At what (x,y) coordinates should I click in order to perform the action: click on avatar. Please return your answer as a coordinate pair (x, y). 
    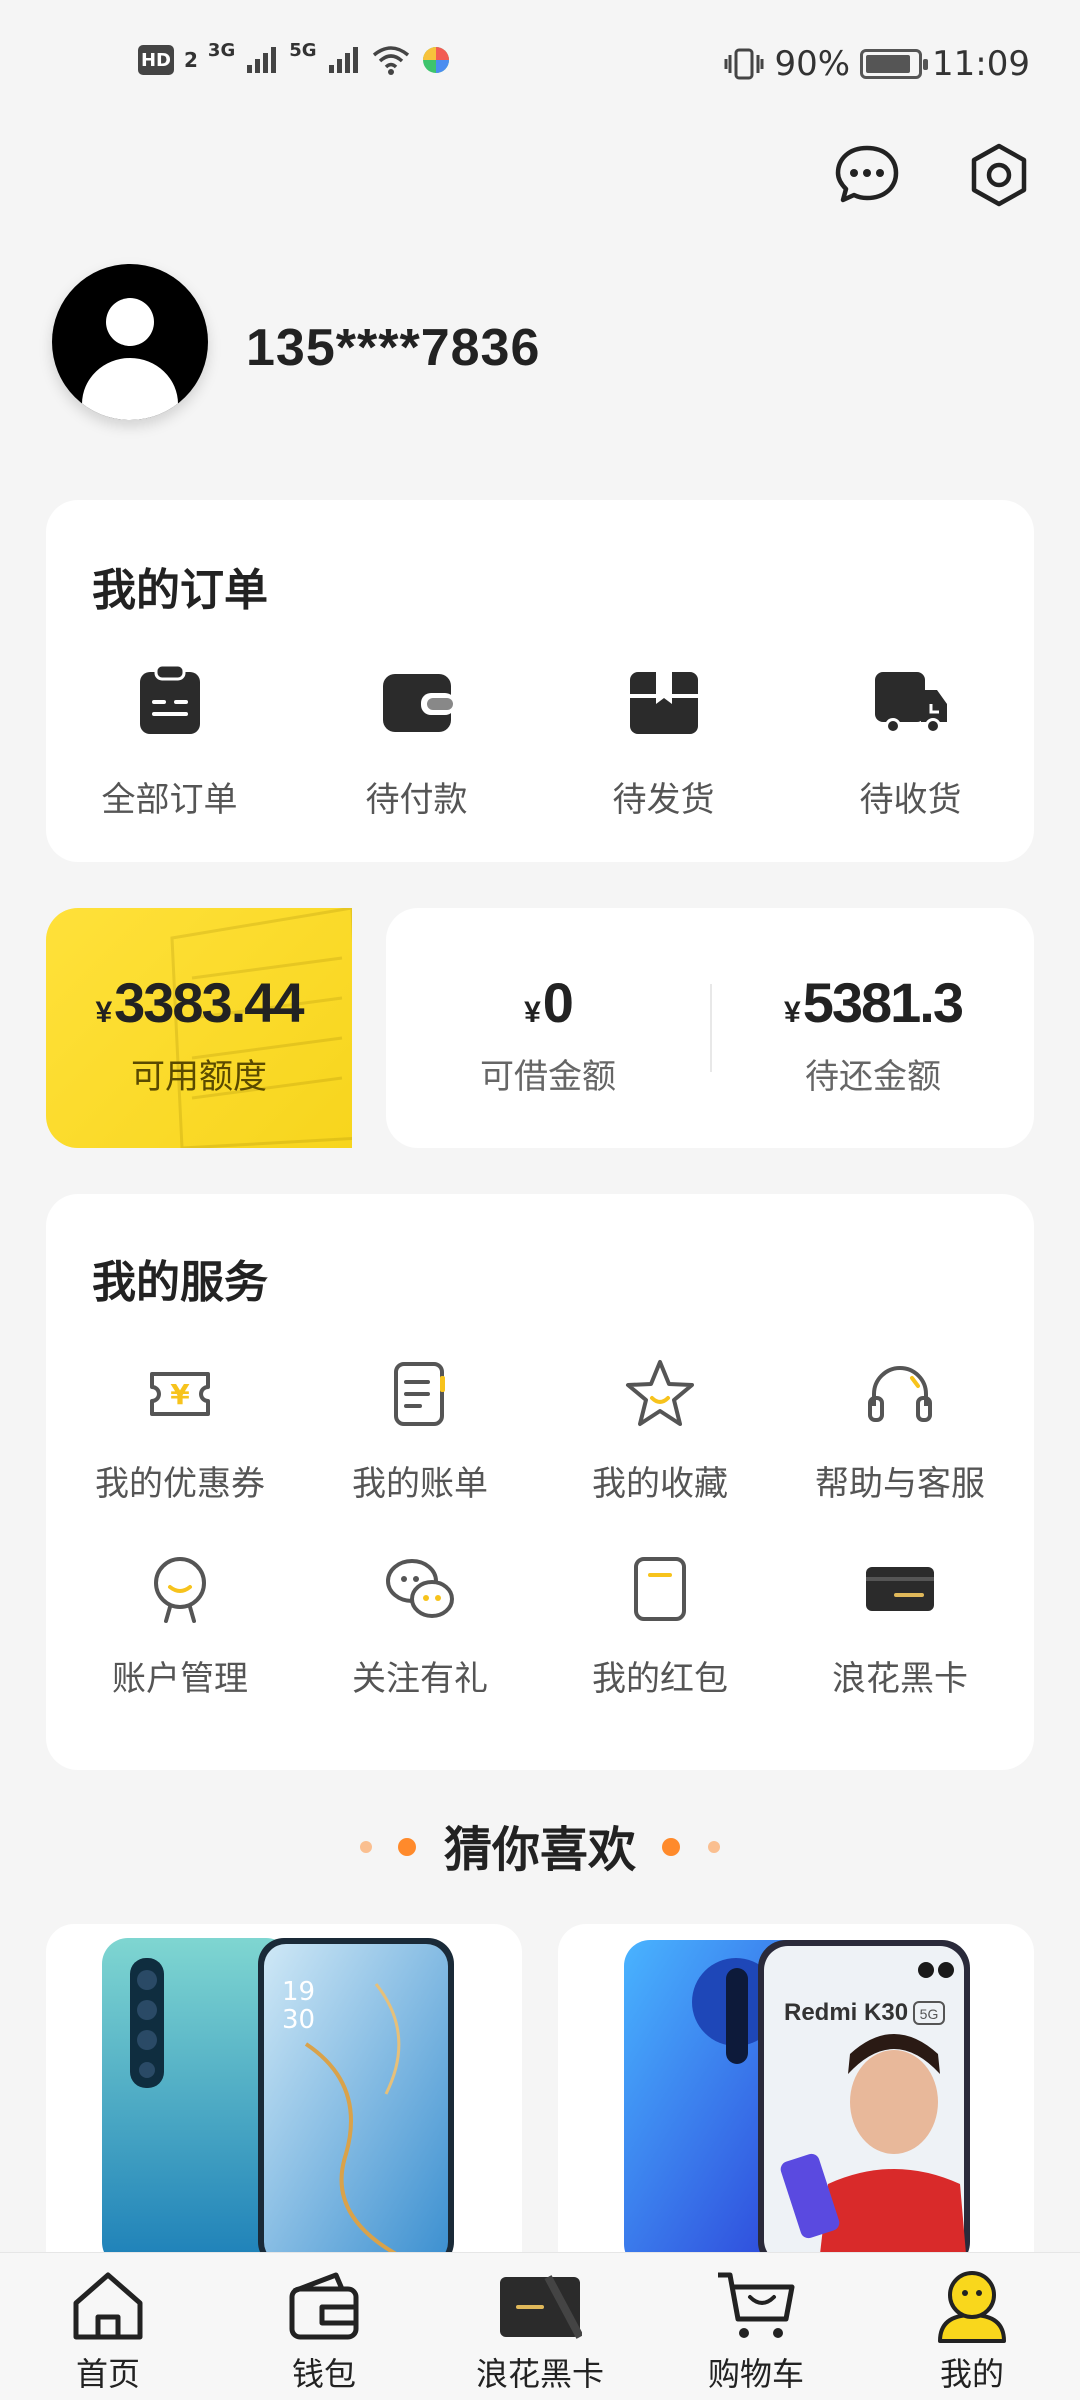
    Looking at the image, I should click on (130, 342).